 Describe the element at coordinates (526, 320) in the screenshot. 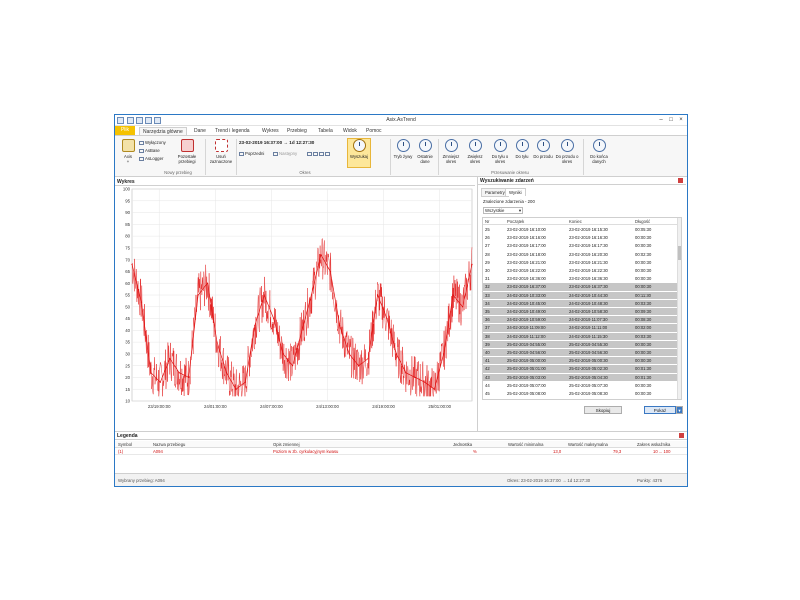

I see `cell-poczatek: 24-02-2019 10:59:00` at that location.